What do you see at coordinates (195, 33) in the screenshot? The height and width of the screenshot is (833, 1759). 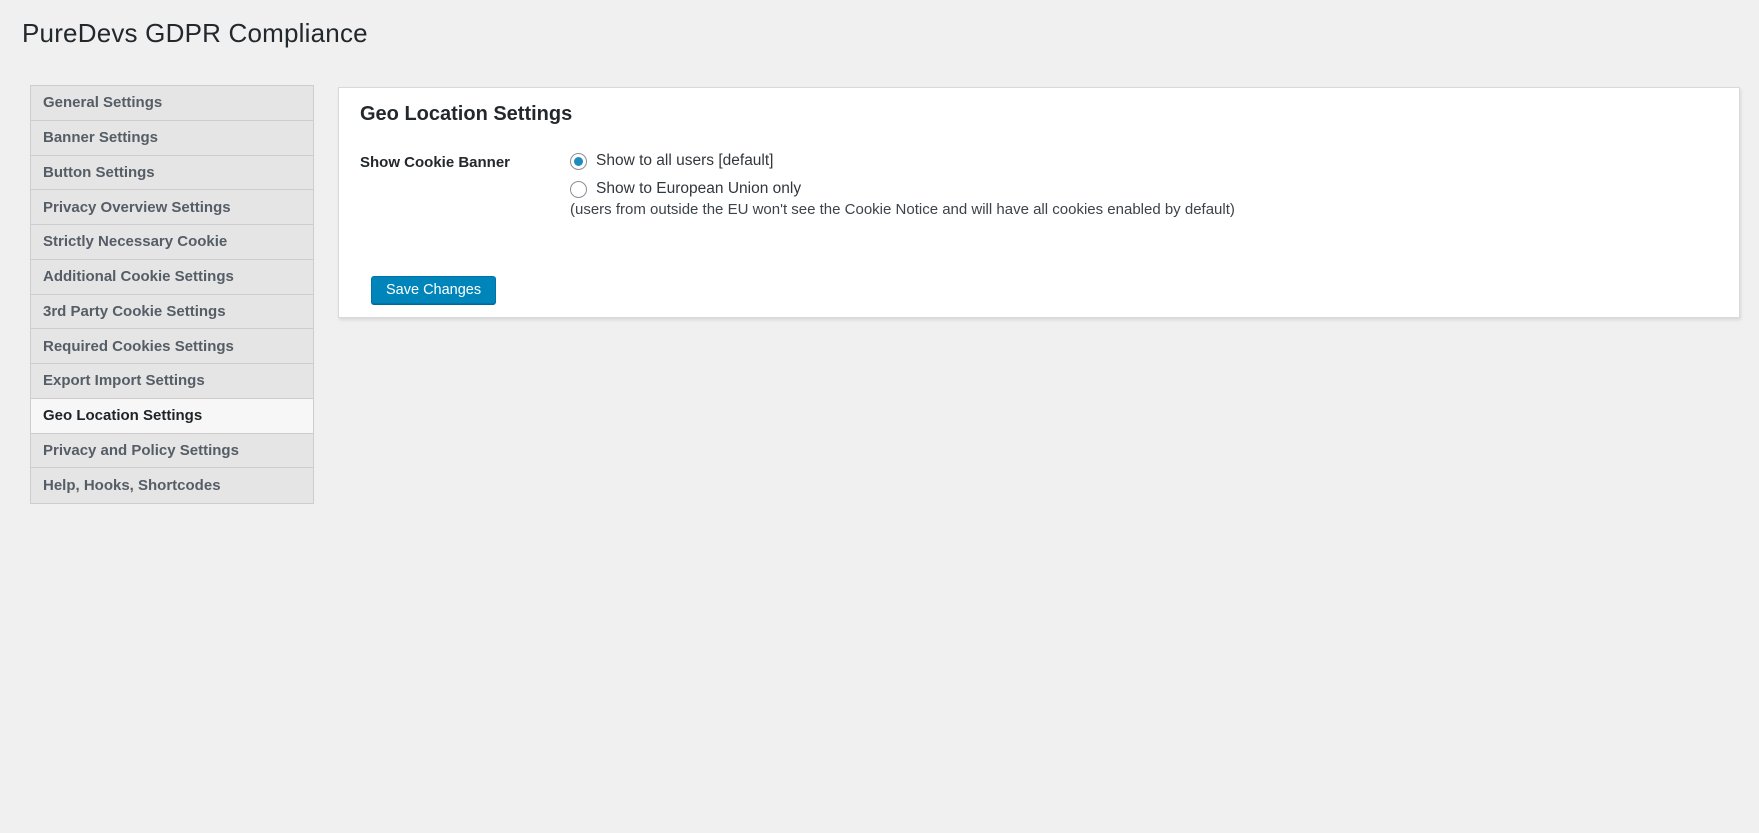 I see `page-title: PureDevs GDPR Compliance` at bounding box center [195, 33].